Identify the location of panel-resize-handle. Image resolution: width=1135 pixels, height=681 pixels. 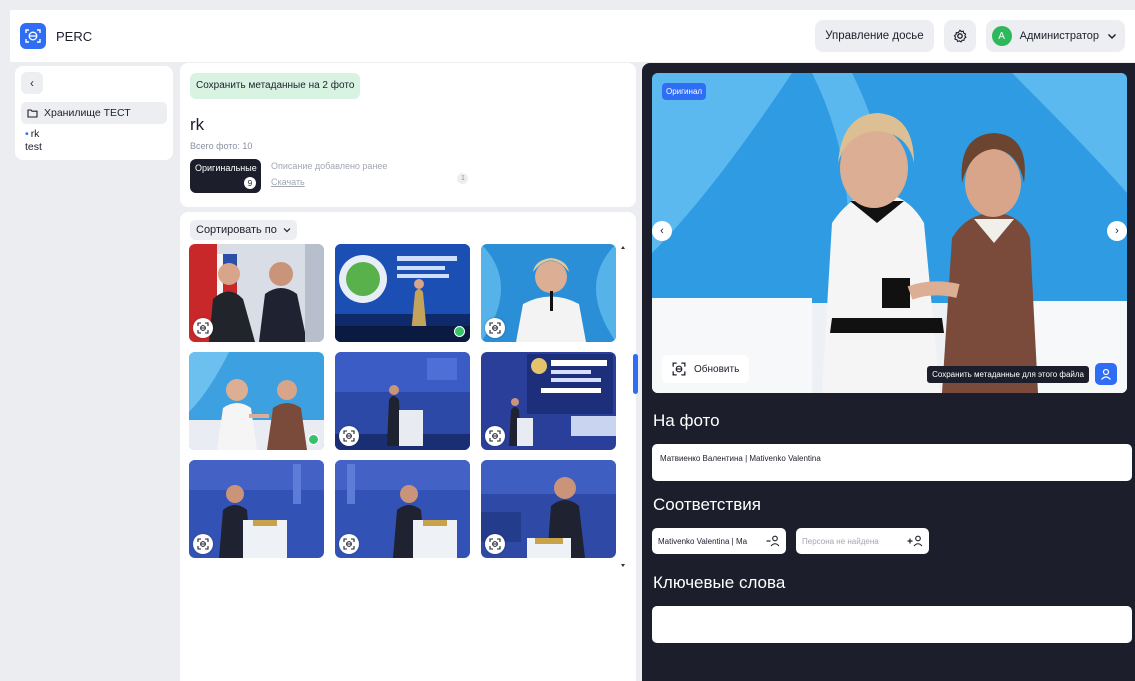
(635, 374).